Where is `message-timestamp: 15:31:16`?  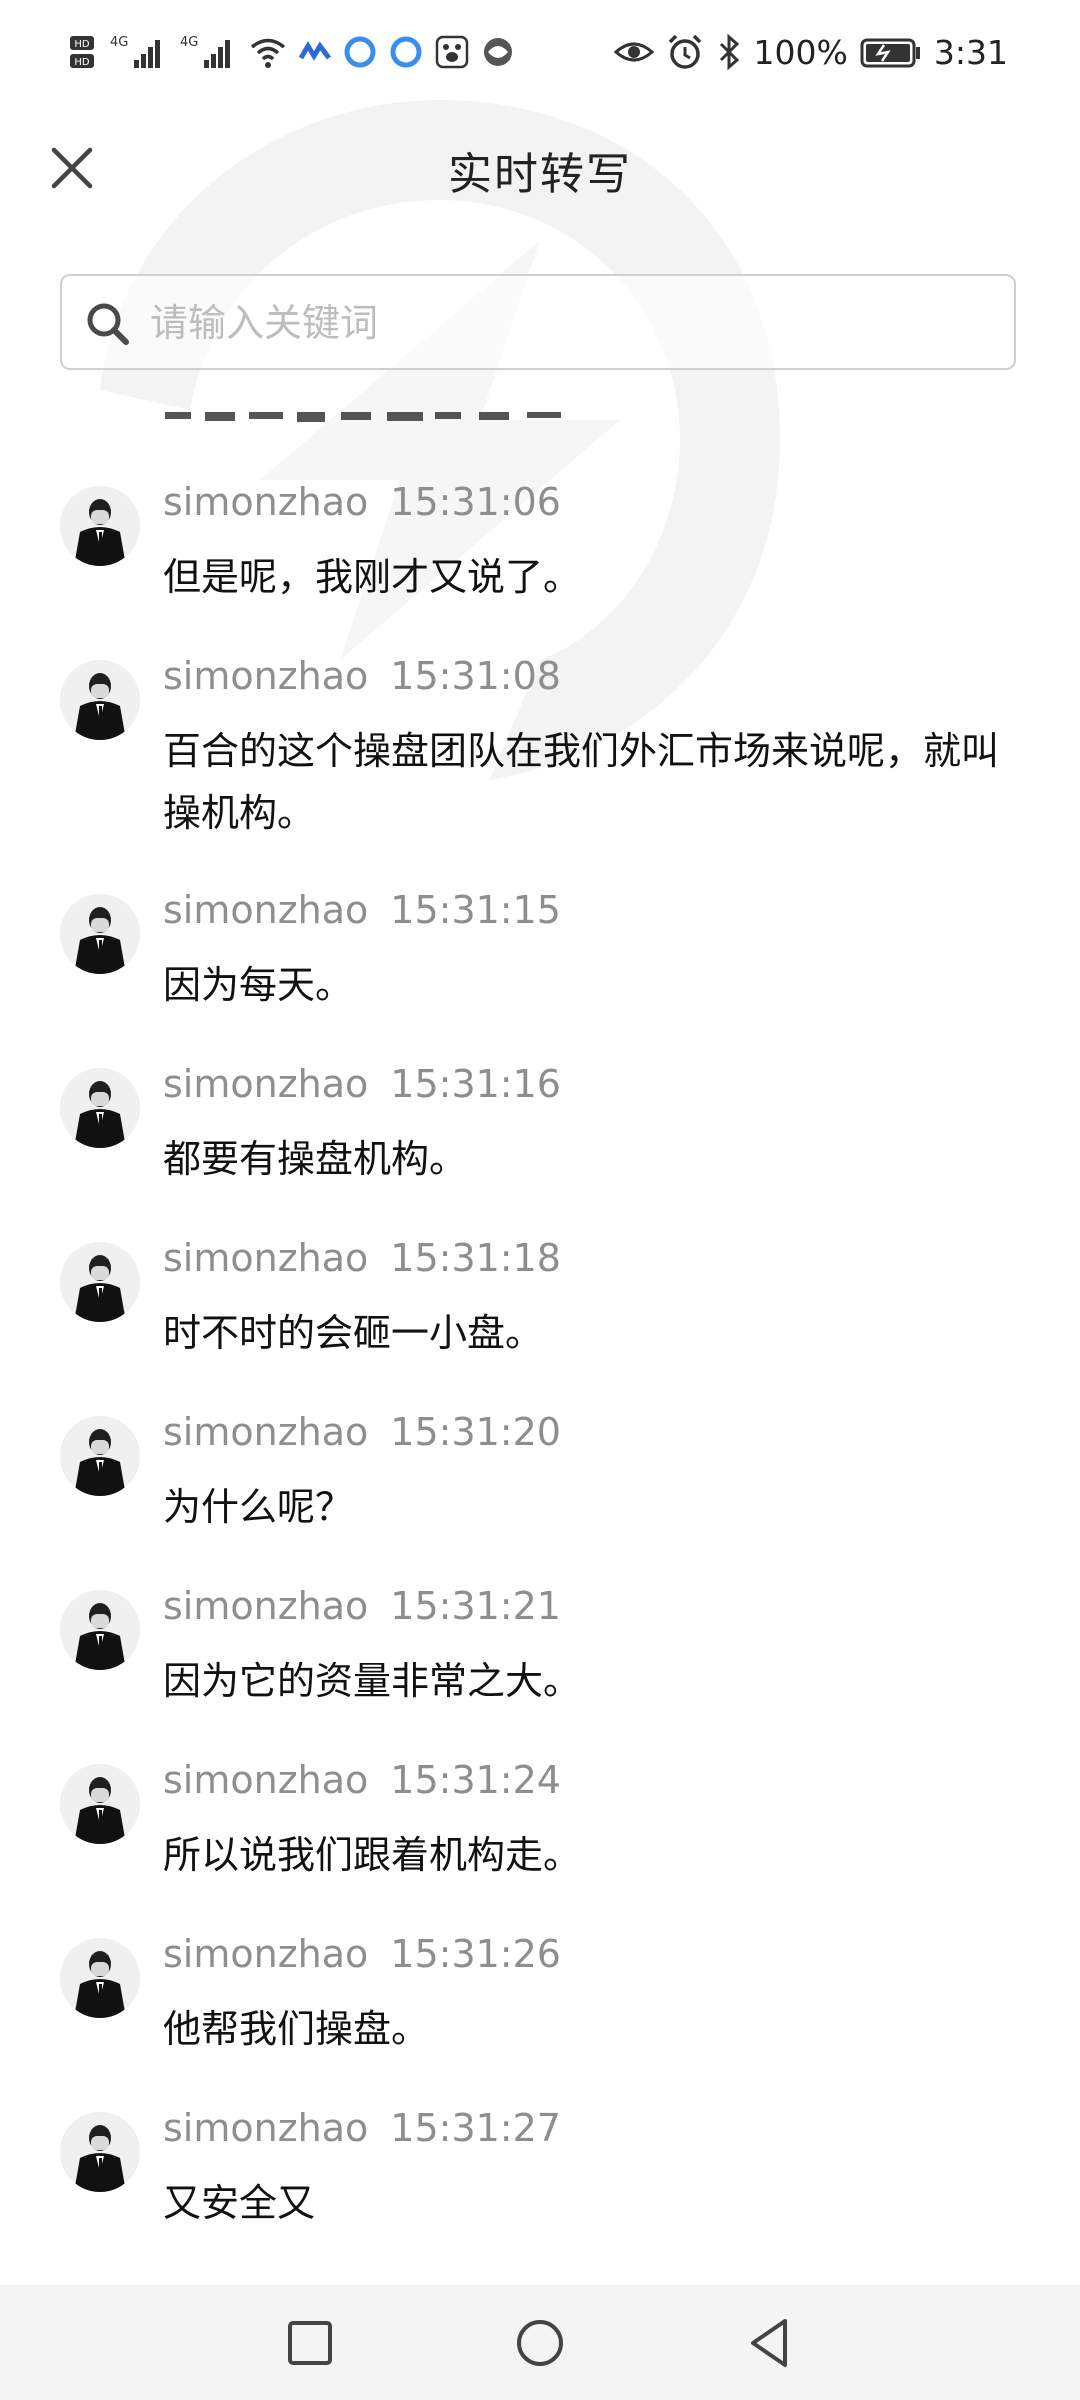 message-timestamp: 15:31:16 is located at coordinates (475, 1084).